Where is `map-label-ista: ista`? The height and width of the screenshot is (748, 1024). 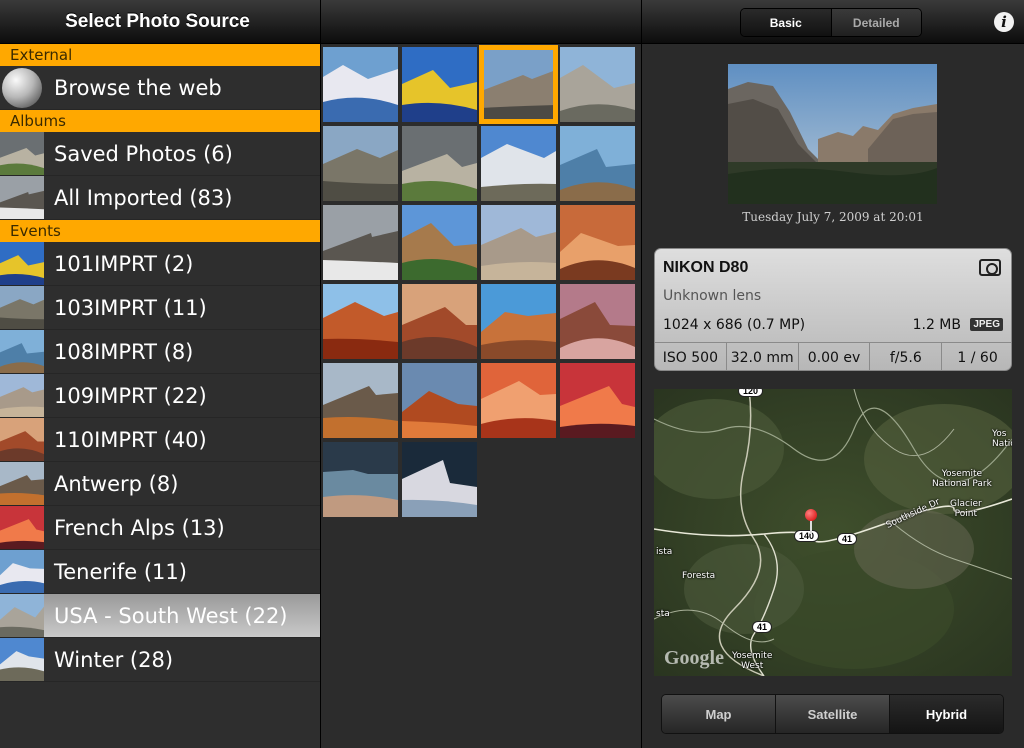 map-label-ista: ista is located at coordinates (664, 552).